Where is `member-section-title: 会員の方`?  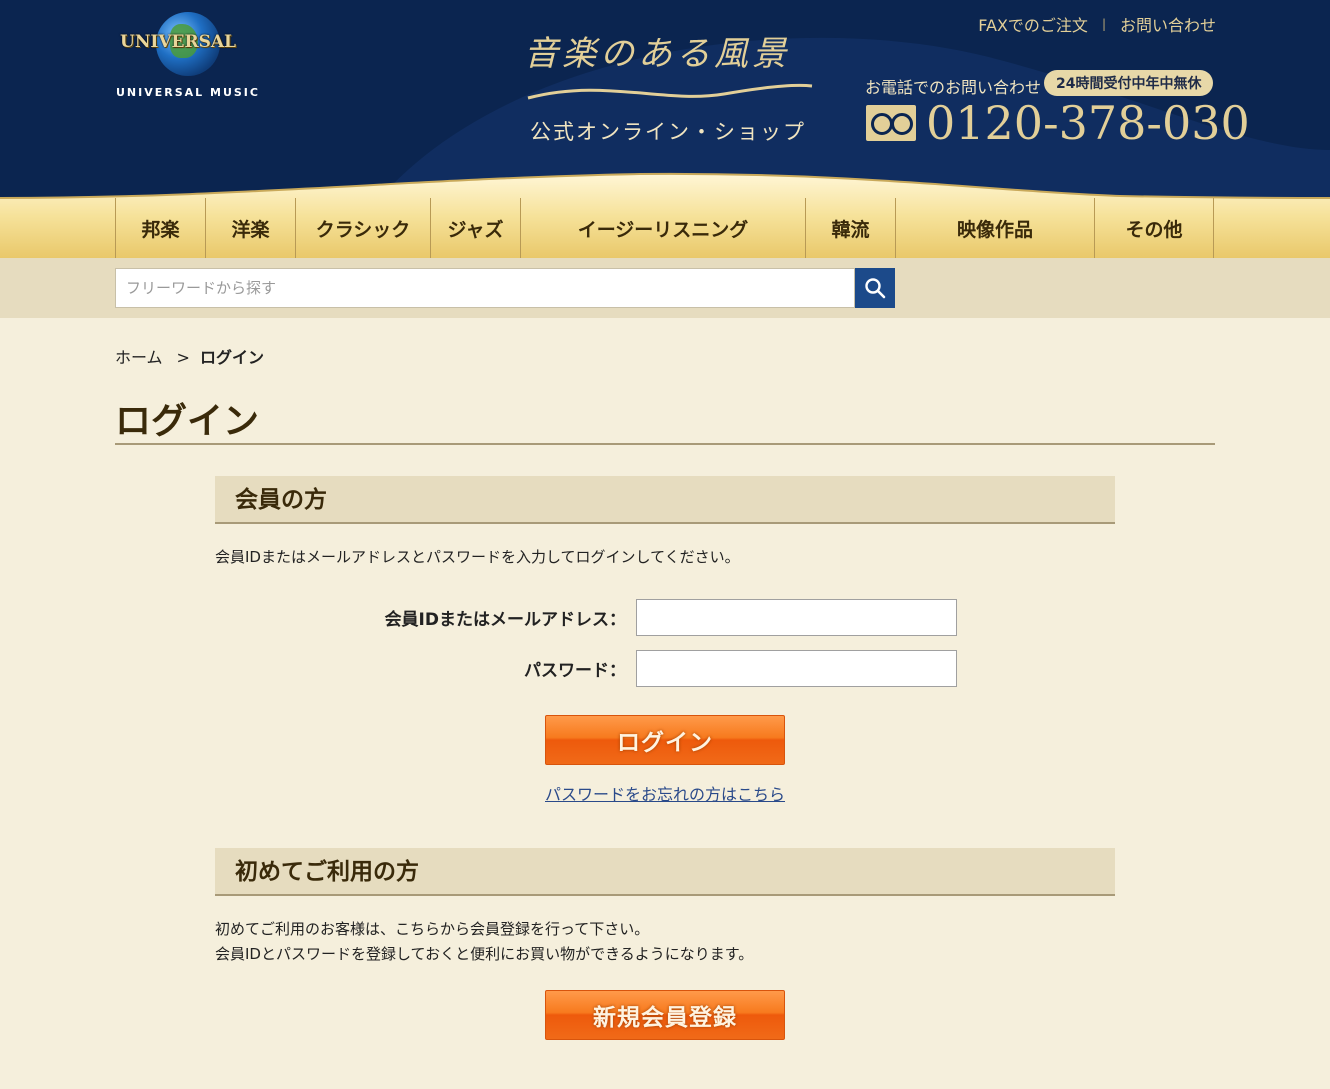
member-section-title: 会員の方 is located at coordinates (281, 500).